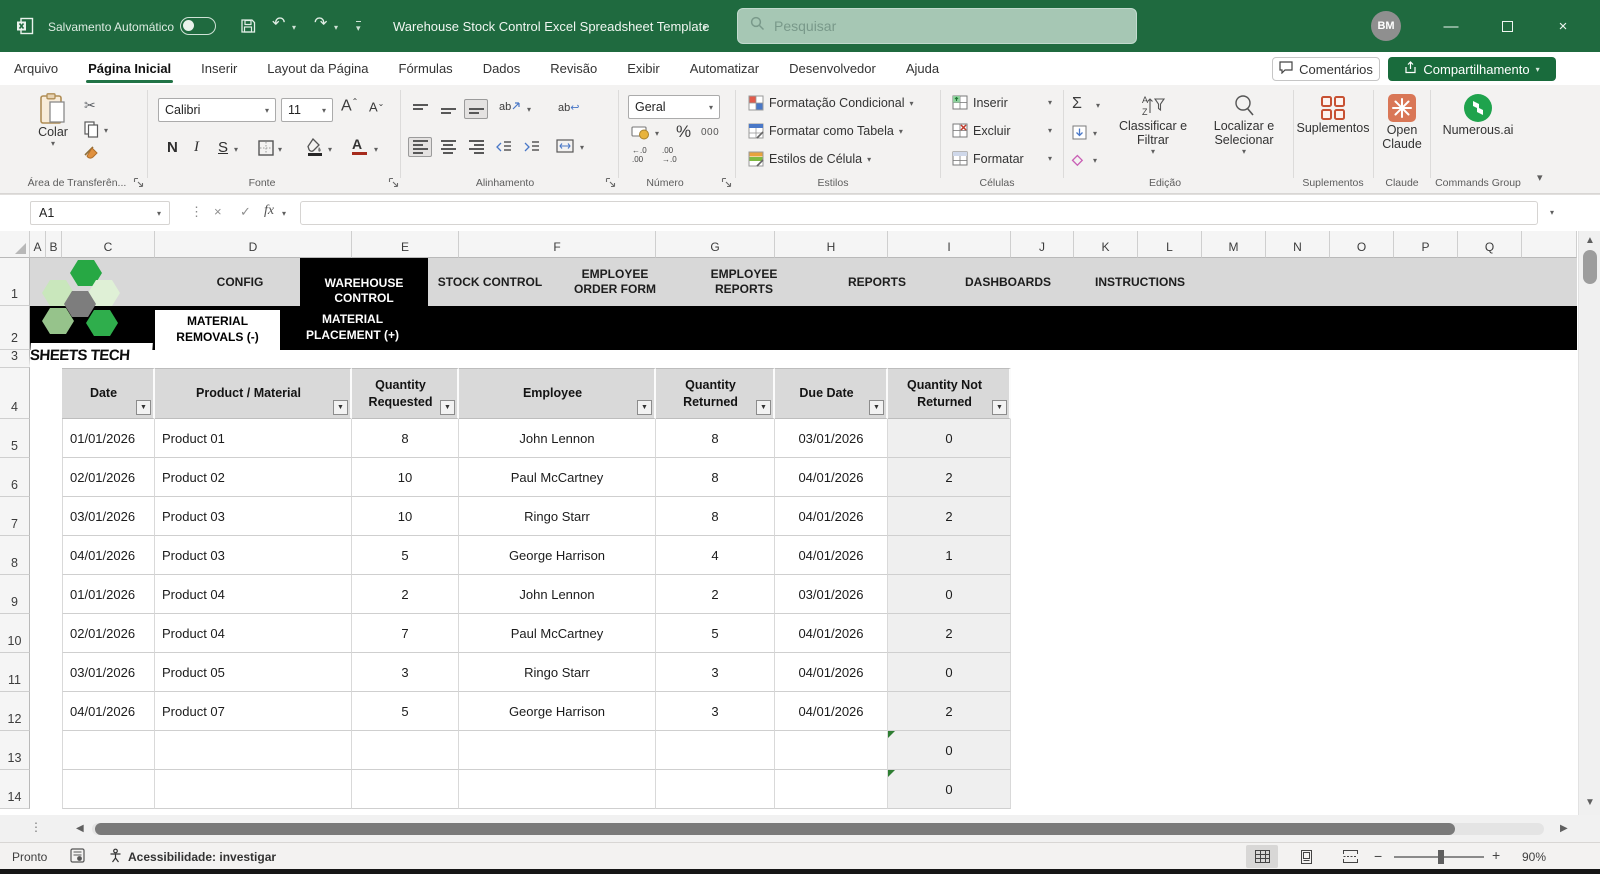  What do you see at coordinates (1140, 282) in the screenshot?
I see `nav-tab-instructions: INSTRUCTIONS` at bounding box center [1140, 282].